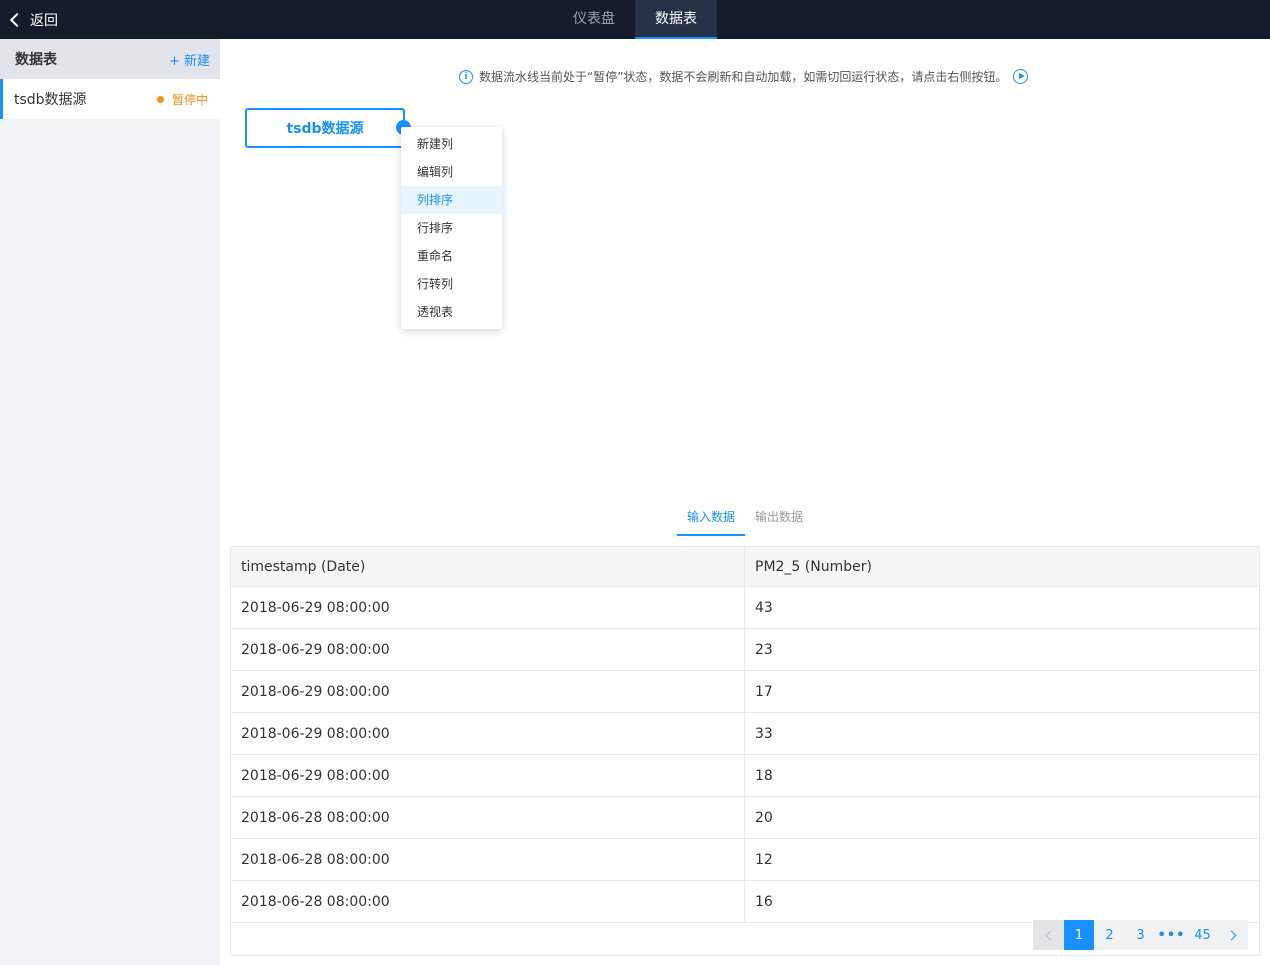  I want to click on back-button: 返回, so click(33, 19).